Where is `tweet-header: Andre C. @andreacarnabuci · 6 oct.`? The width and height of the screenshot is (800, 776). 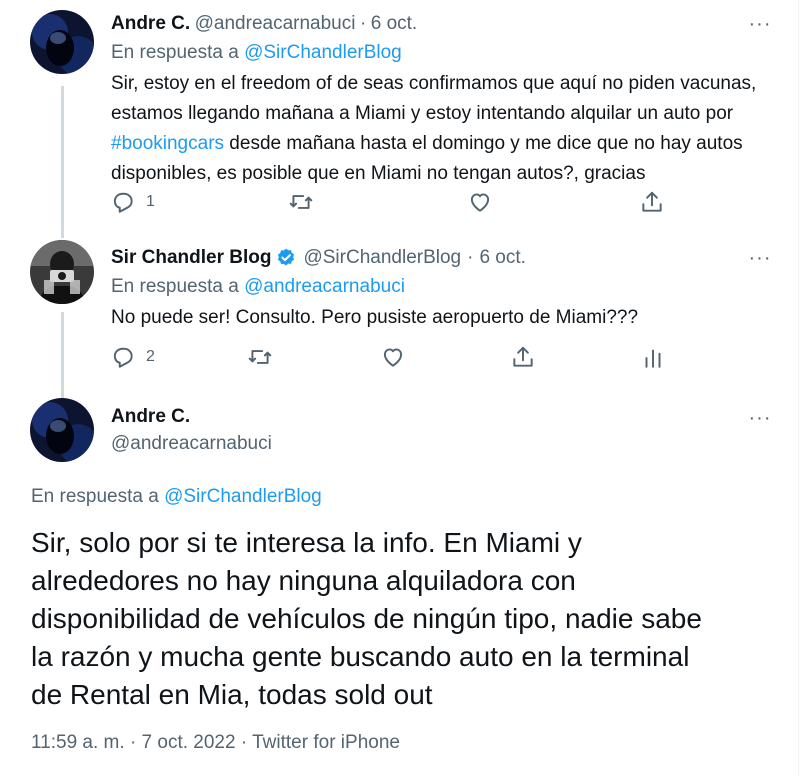
tweet-header: Andre C. @andreacarnabuci · 6 oct. is located at coordinates (264, 24).